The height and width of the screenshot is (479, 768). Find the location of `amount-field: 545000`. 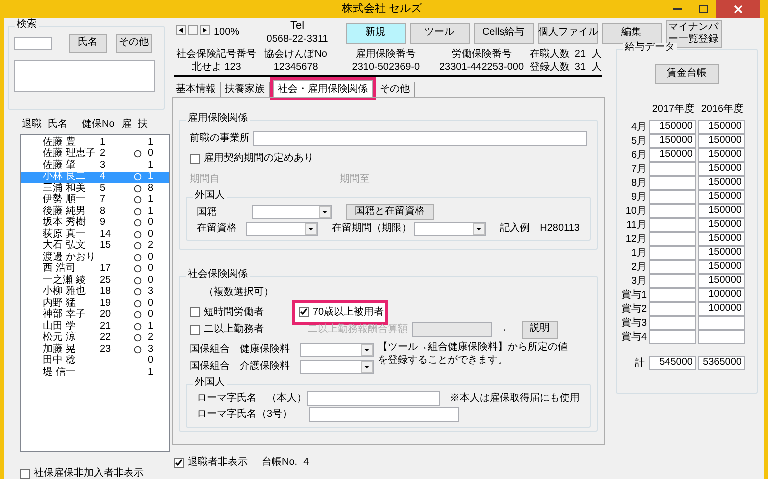

amount-field: 545000 is located at coordinates (672, 363).